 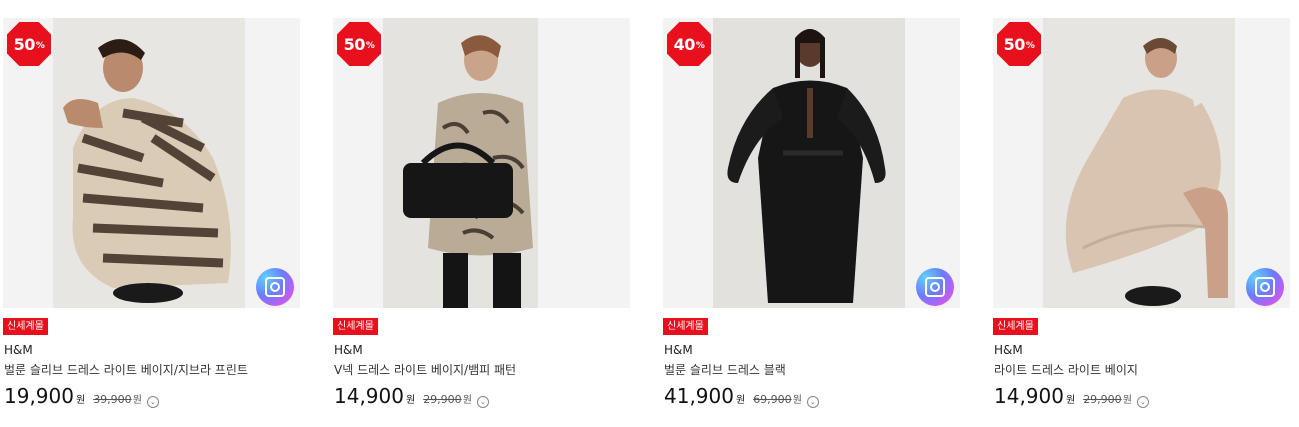 I want to click on product-photo-snake-dress, so click(x=479, y=163).